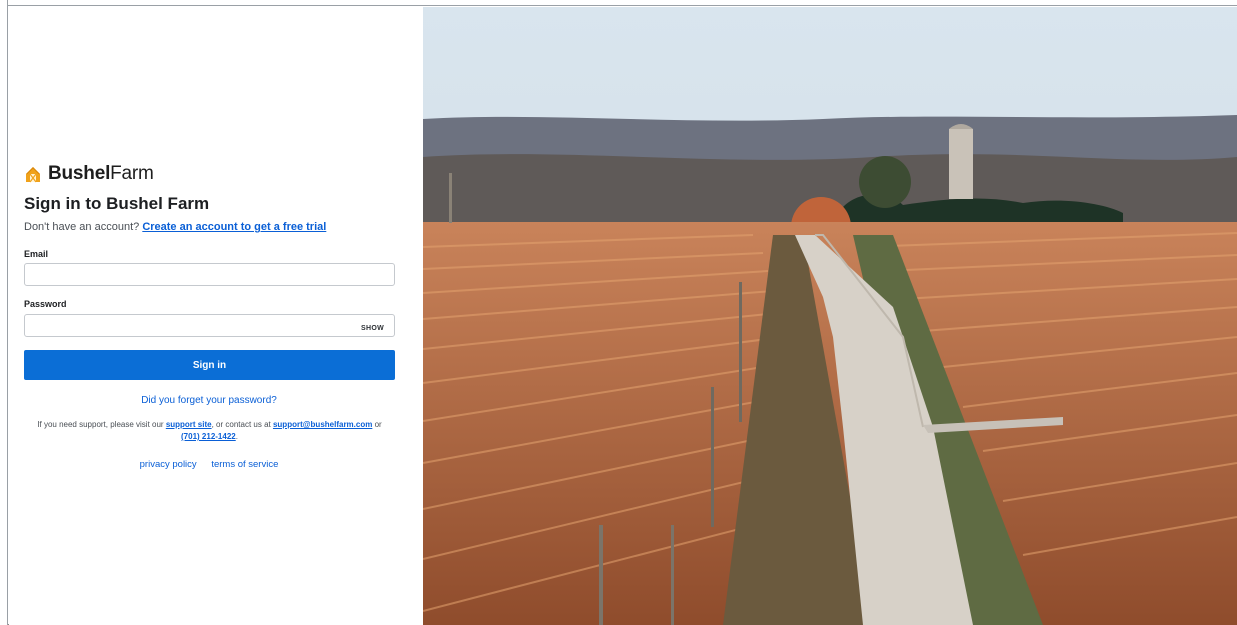  What do you see at coordinates (209, 325) in the screenshot?
I see `password-field` at bounding box center [209, 325].